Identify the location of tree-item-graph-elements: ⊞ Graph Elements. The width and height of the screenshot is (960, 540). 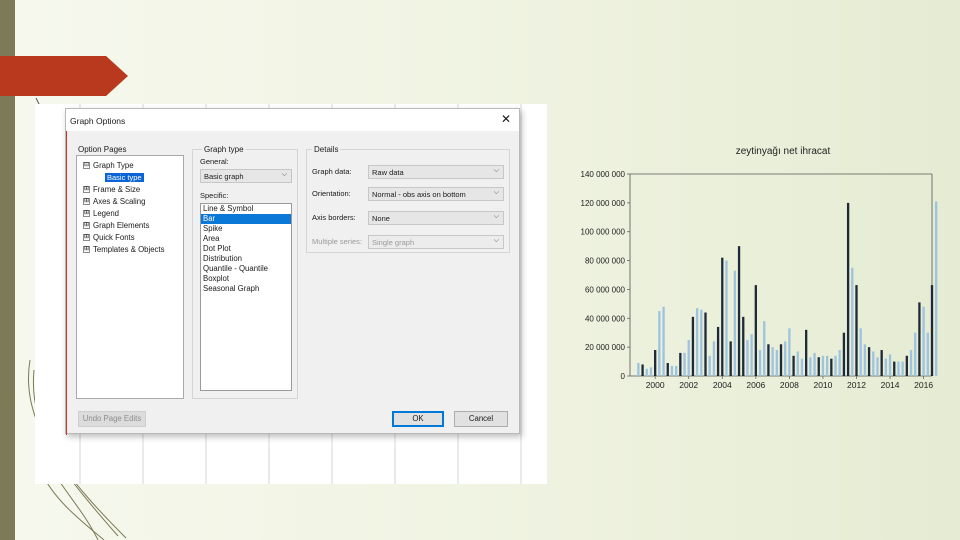
(116, 225).